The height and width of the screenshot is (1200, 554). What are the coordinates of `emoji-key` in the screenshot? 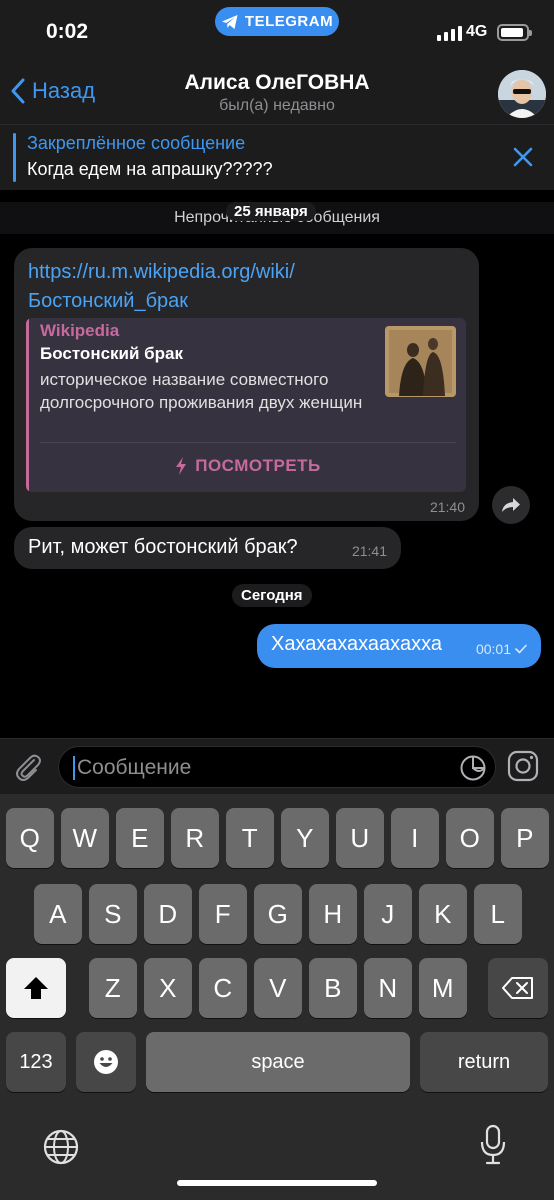 It's located at (106, 1062).